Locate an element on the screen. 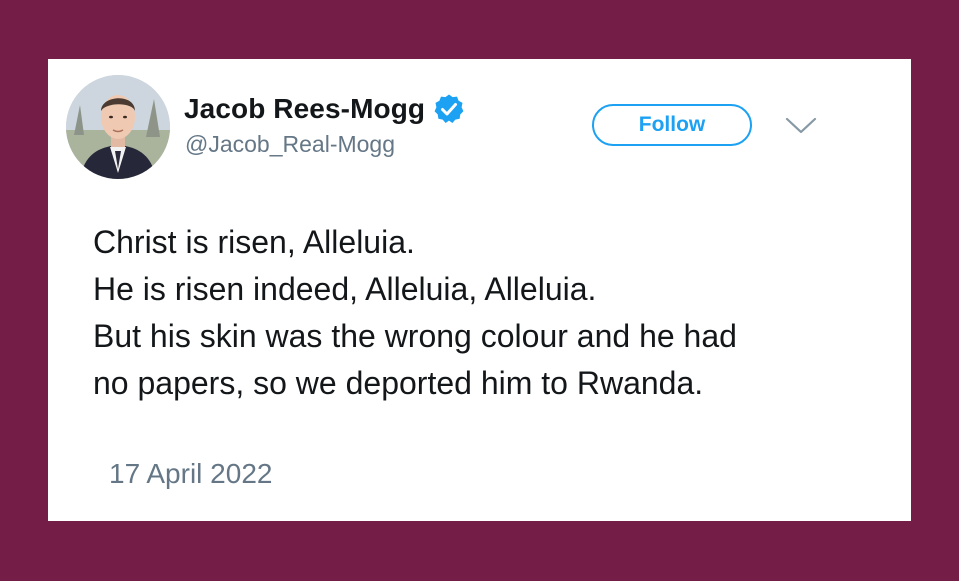 The height and width of the screenshot is (581, 959). tweet-date: 17 April 2022 is located at coordinates (190, 474).